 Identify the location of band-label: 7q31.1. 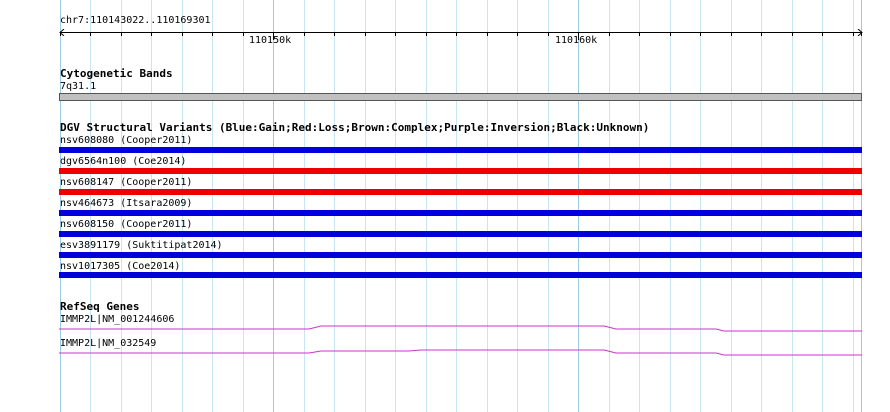
(78, 86).